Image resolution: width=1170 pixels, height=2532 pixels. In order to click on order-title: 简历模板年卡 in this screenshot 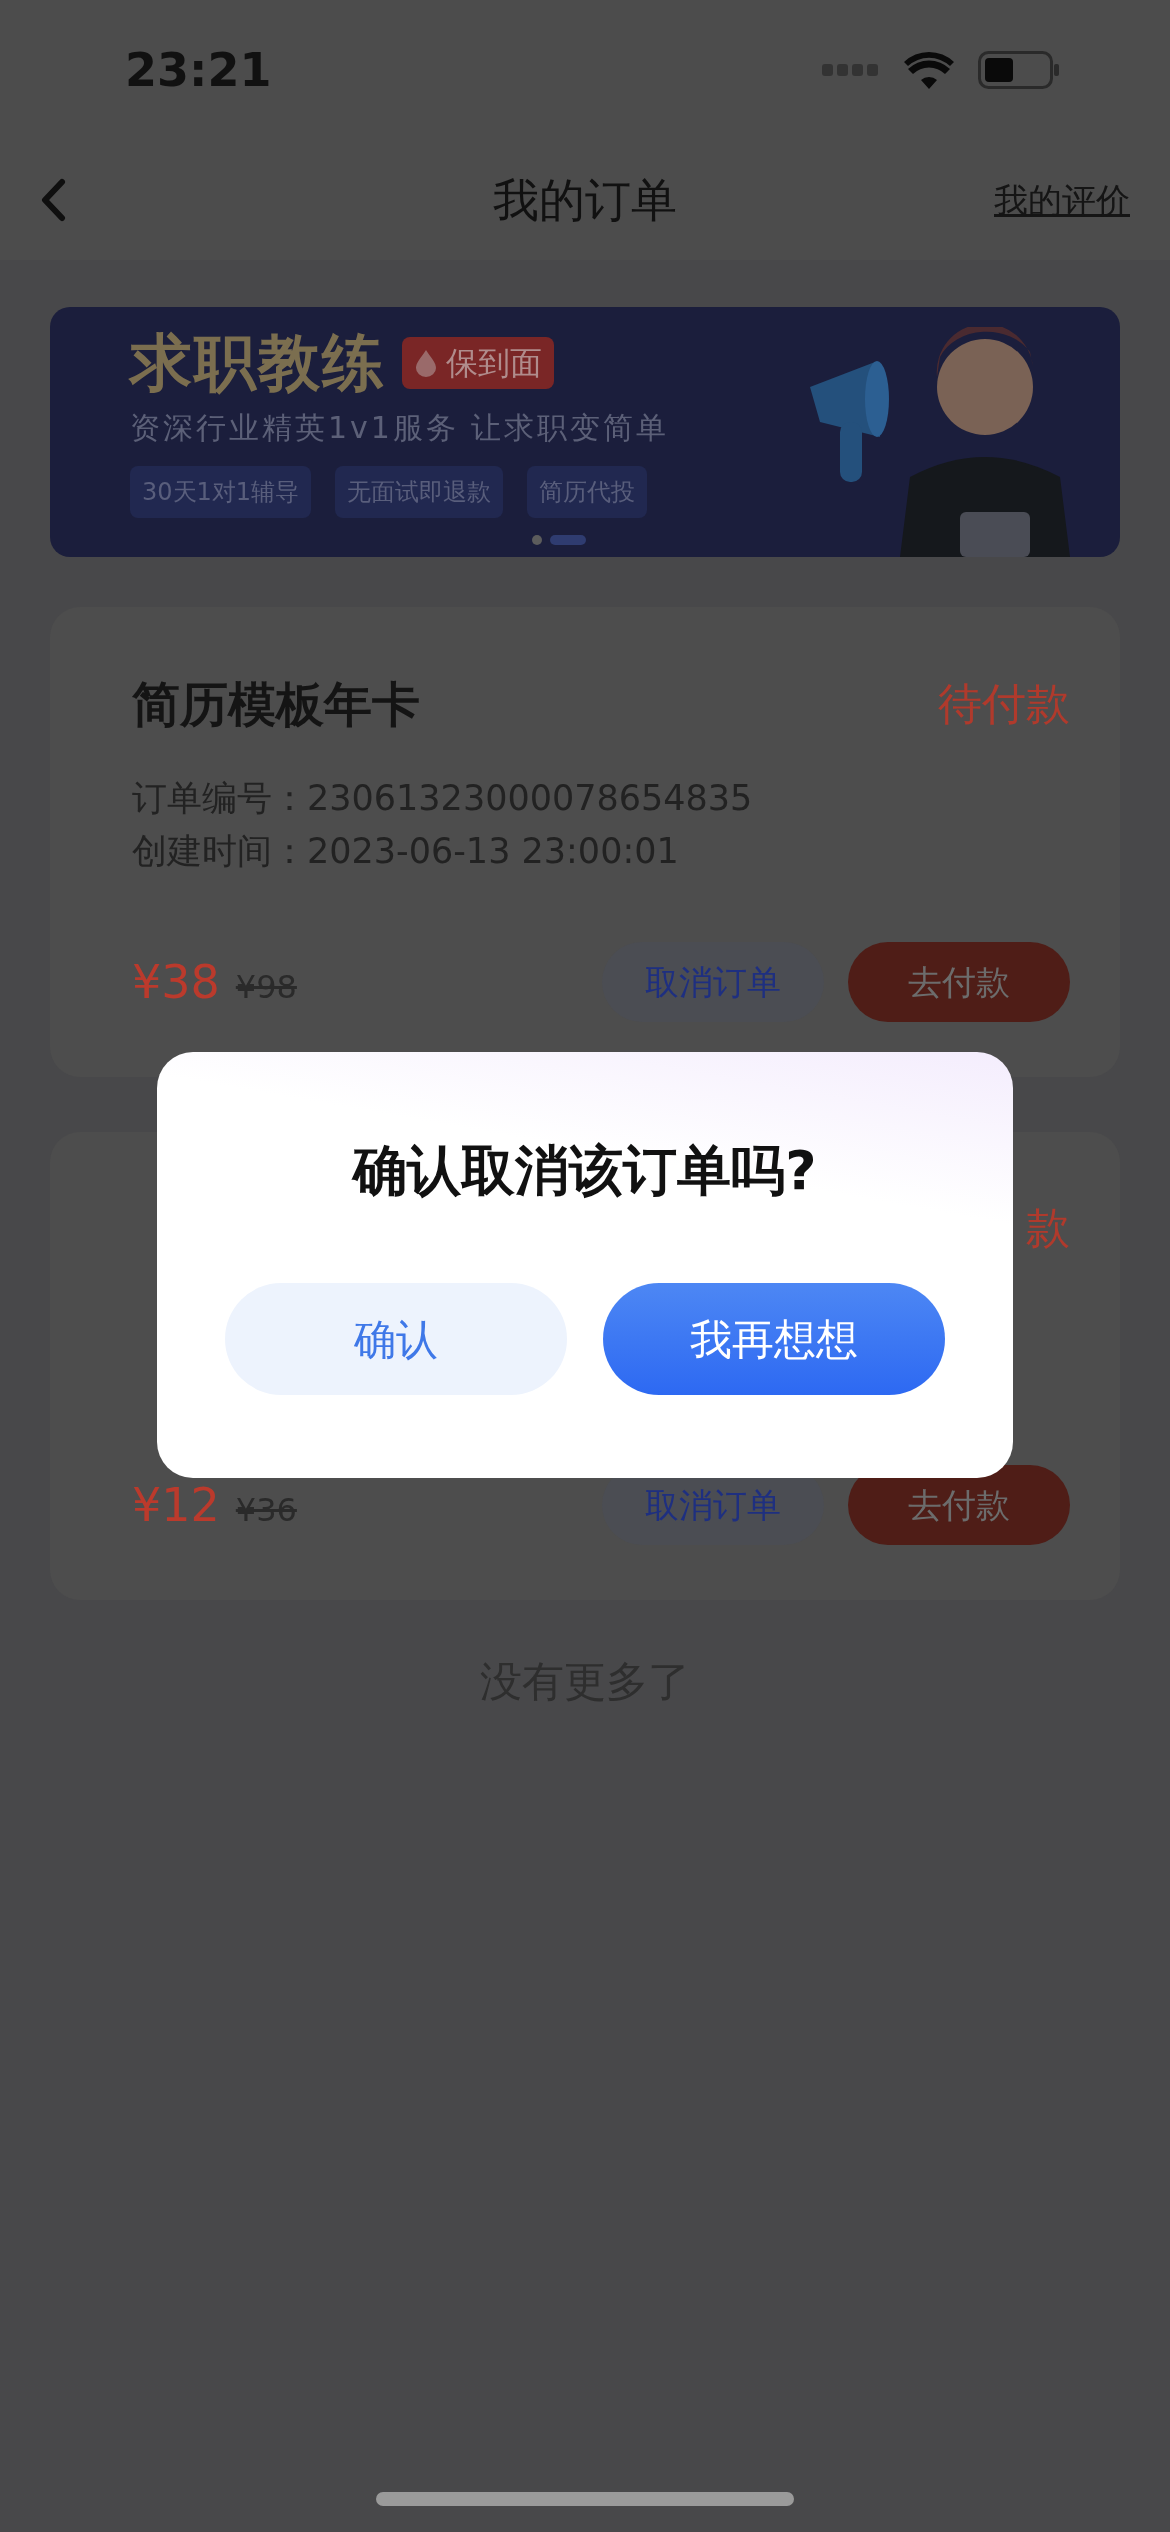, I will do `click(276, 704)`.